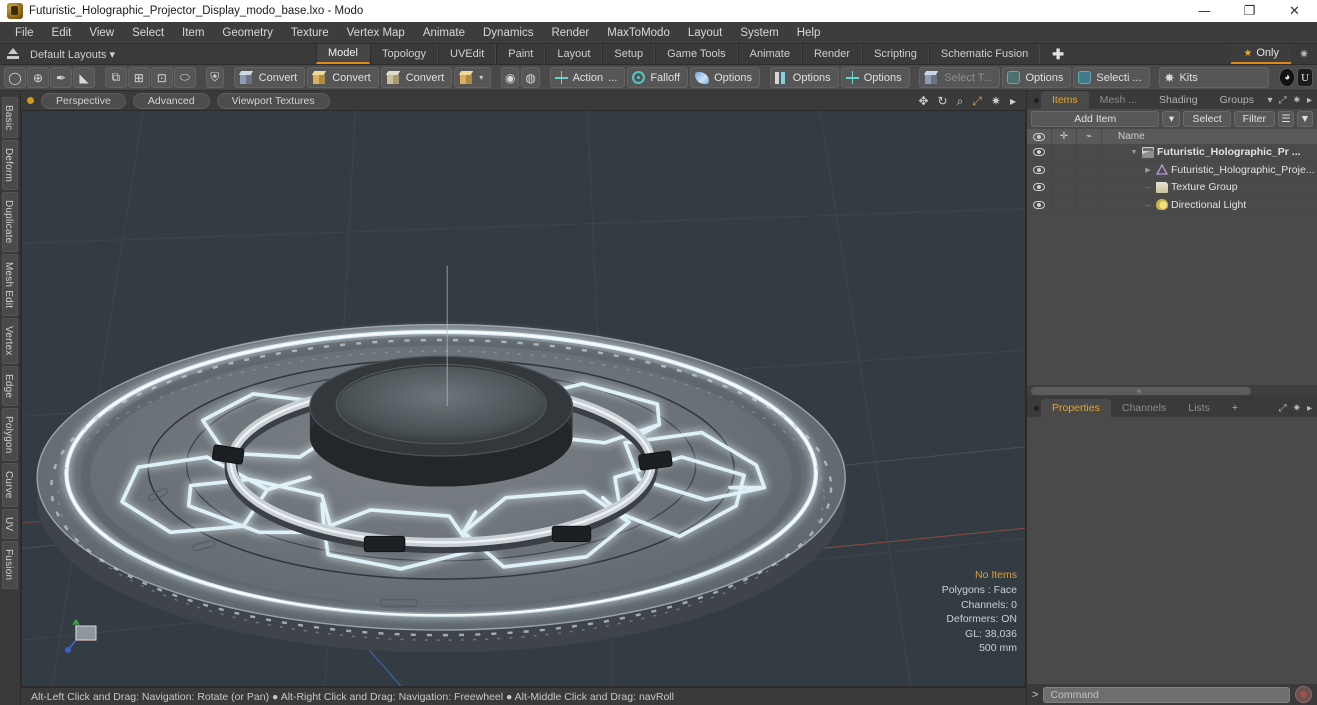 The image size is (1317, 705). What do you see at coordinates (696, 54) in the screenshot?
I see `tab-game-tools: Game Tools` at bounding box center [696, 54].